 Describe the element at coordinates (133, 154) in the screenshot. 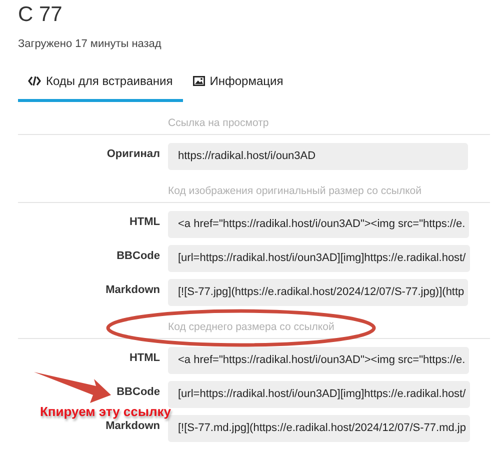

I see `field-label: Оригинал` at that location.